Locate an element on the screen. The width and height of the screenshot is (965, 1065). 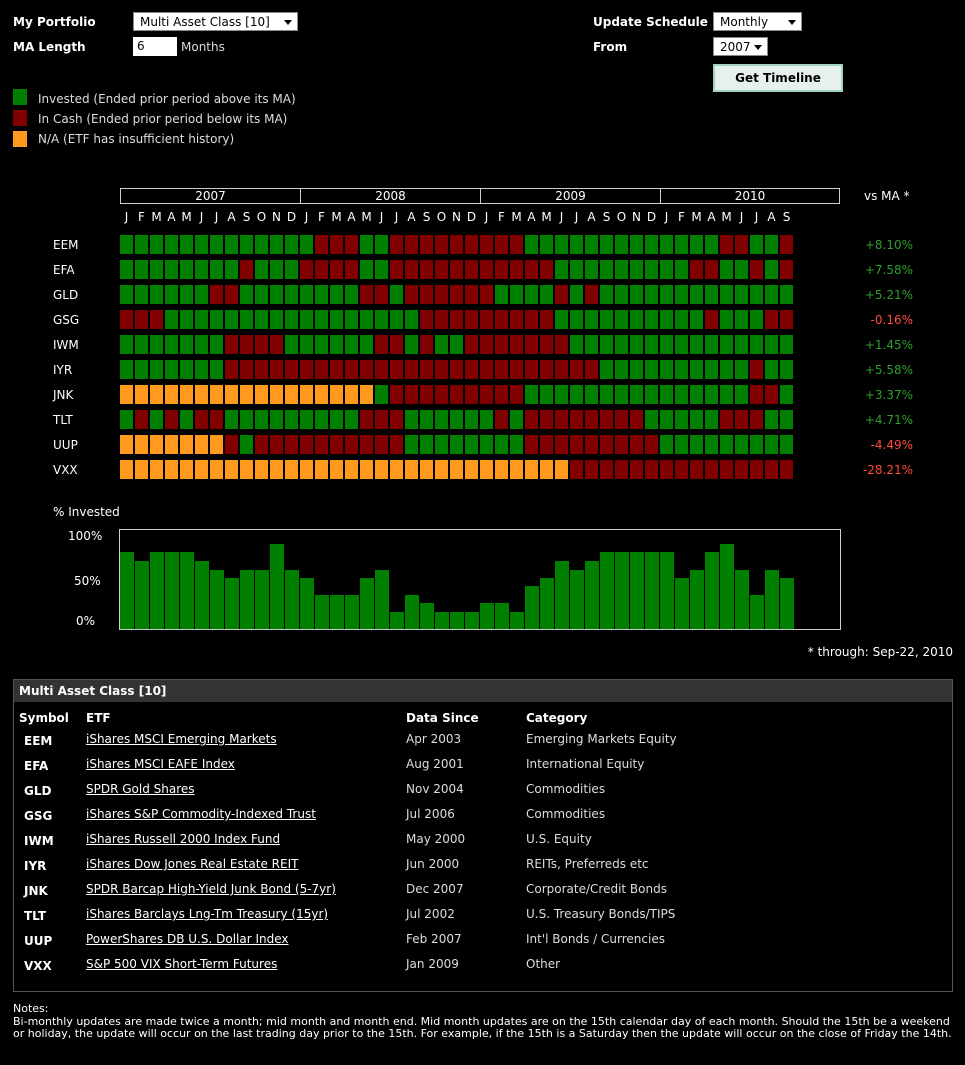
etf-link: iShares Dow Jones Real Estate REIT is located at coordinates (192, 864).